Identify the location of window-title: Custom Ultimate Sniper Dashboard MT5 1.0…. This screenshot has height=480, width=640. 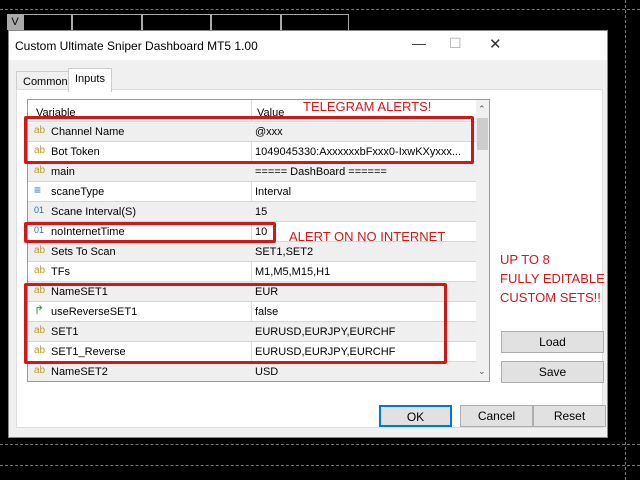
(136, 46).